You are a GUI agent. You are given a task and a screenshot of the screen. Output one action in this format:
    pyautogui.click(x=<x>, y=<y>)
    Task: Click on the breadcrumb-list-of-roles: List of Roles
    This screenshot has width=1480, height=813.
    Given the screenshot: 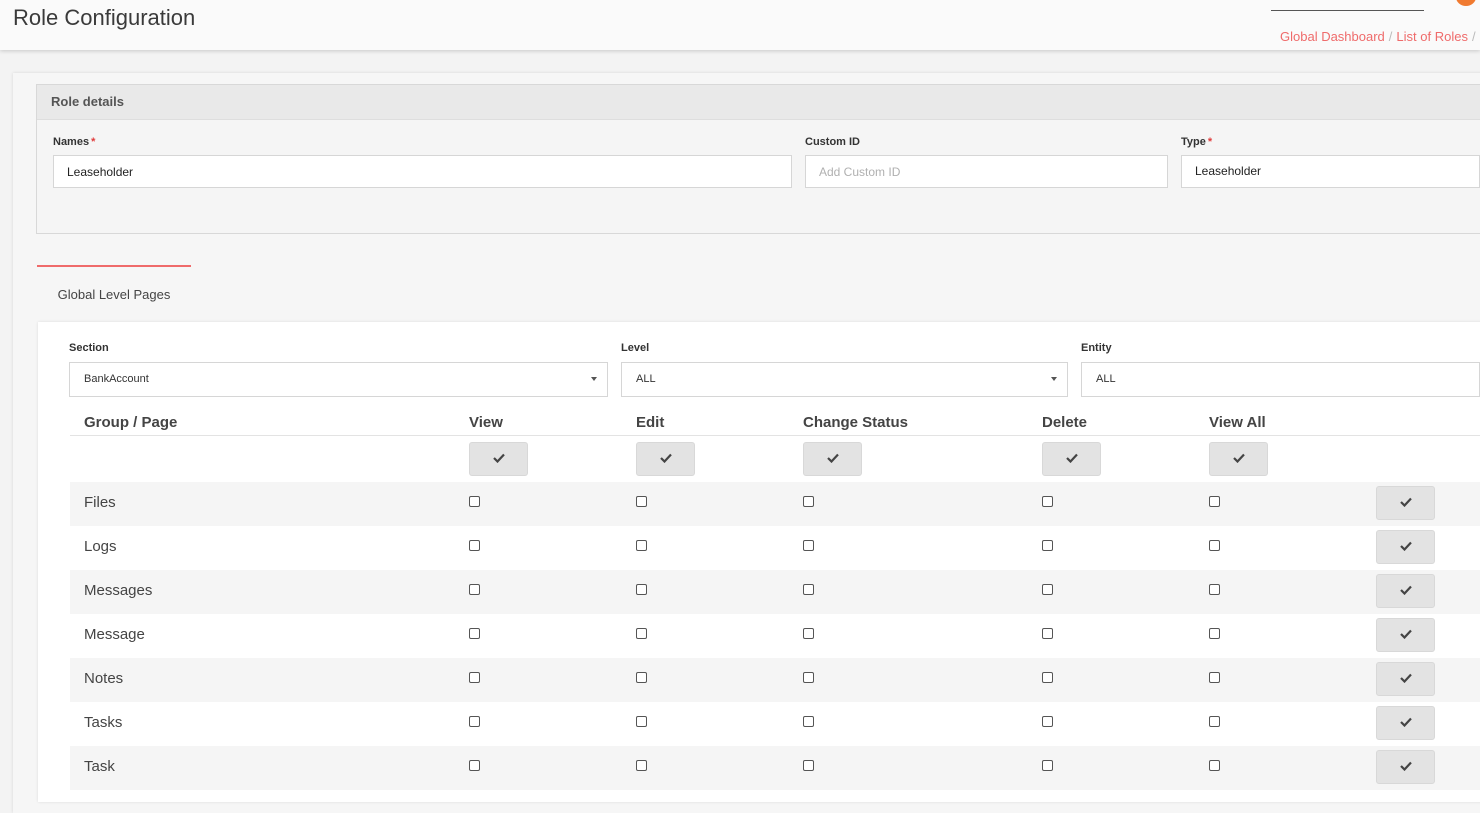 What is the action you would take?
    pyautogui.click(x=1432, y=36)
    